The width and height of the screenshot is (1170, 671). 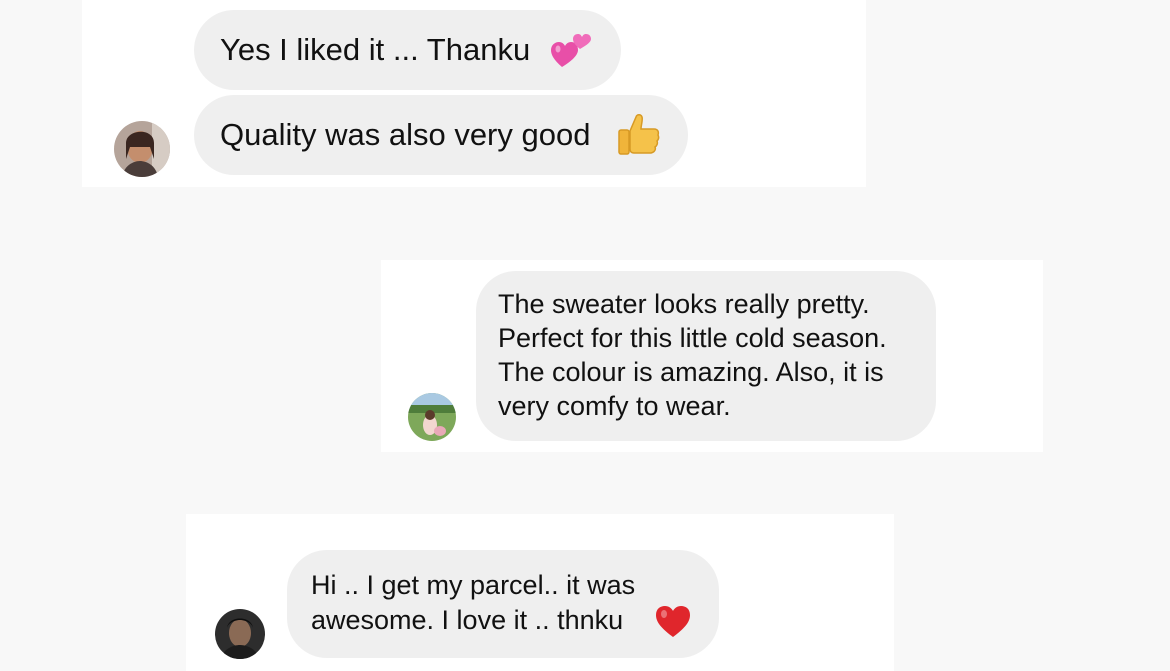 I want to click on message-bubble: Quality was also very good, so click(x=441, y=135).